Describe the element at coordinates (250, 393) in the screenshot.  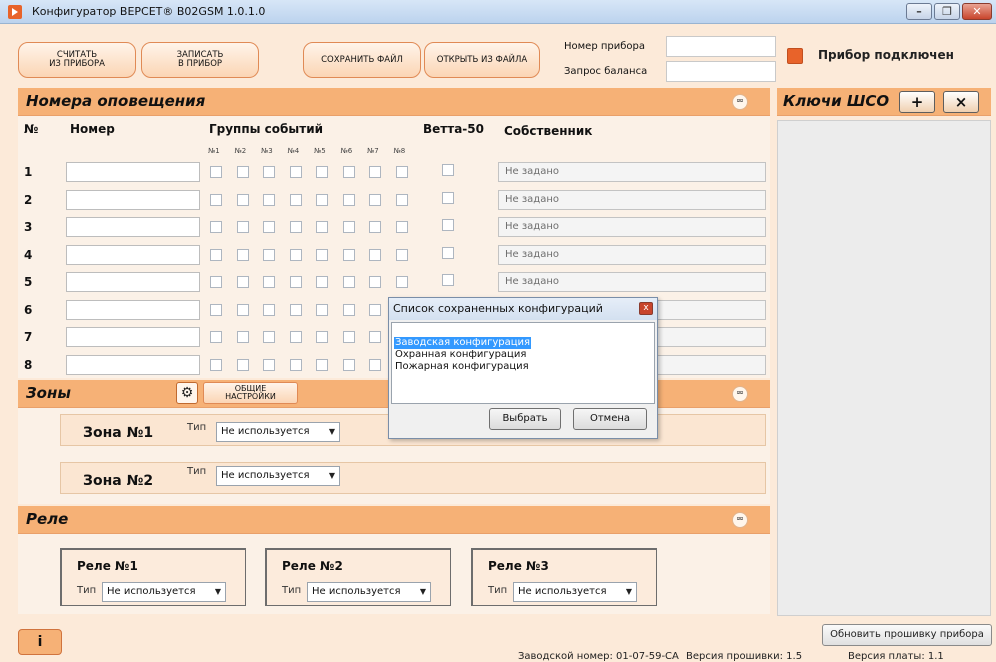
I see `general-settings-button: ОБЩИЕ НАСТРОЙКИ` at that location.